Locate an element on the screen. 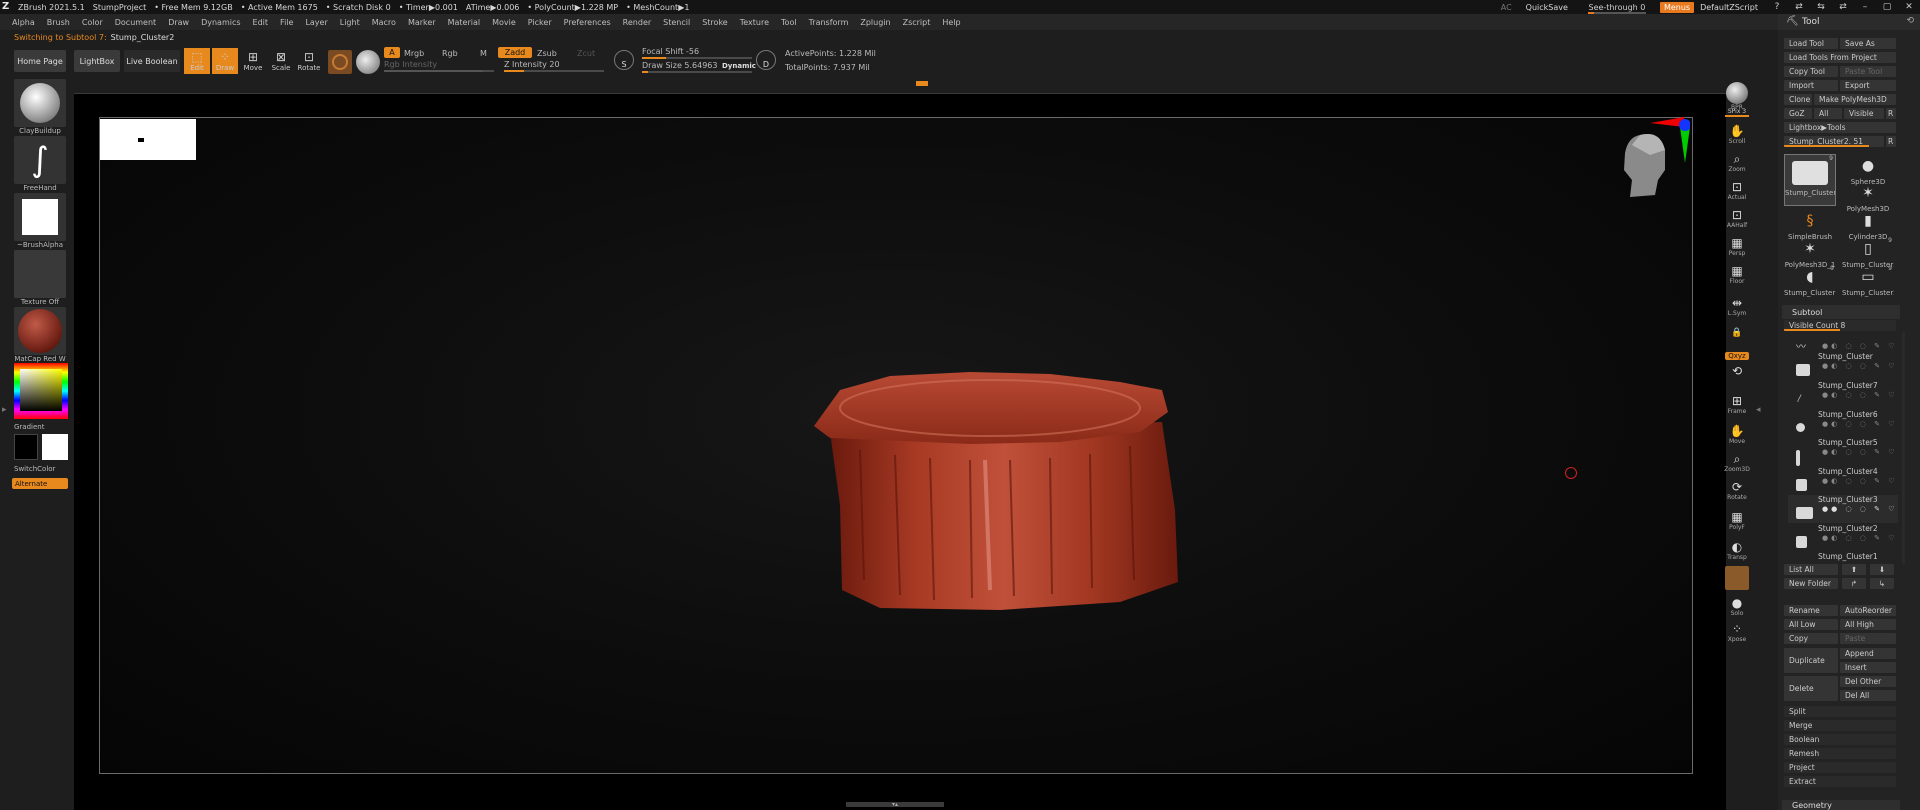 Image resolution: width=1920 pixels, height=810 pixels. split-button: Split is located at coordinates (1840, 711).